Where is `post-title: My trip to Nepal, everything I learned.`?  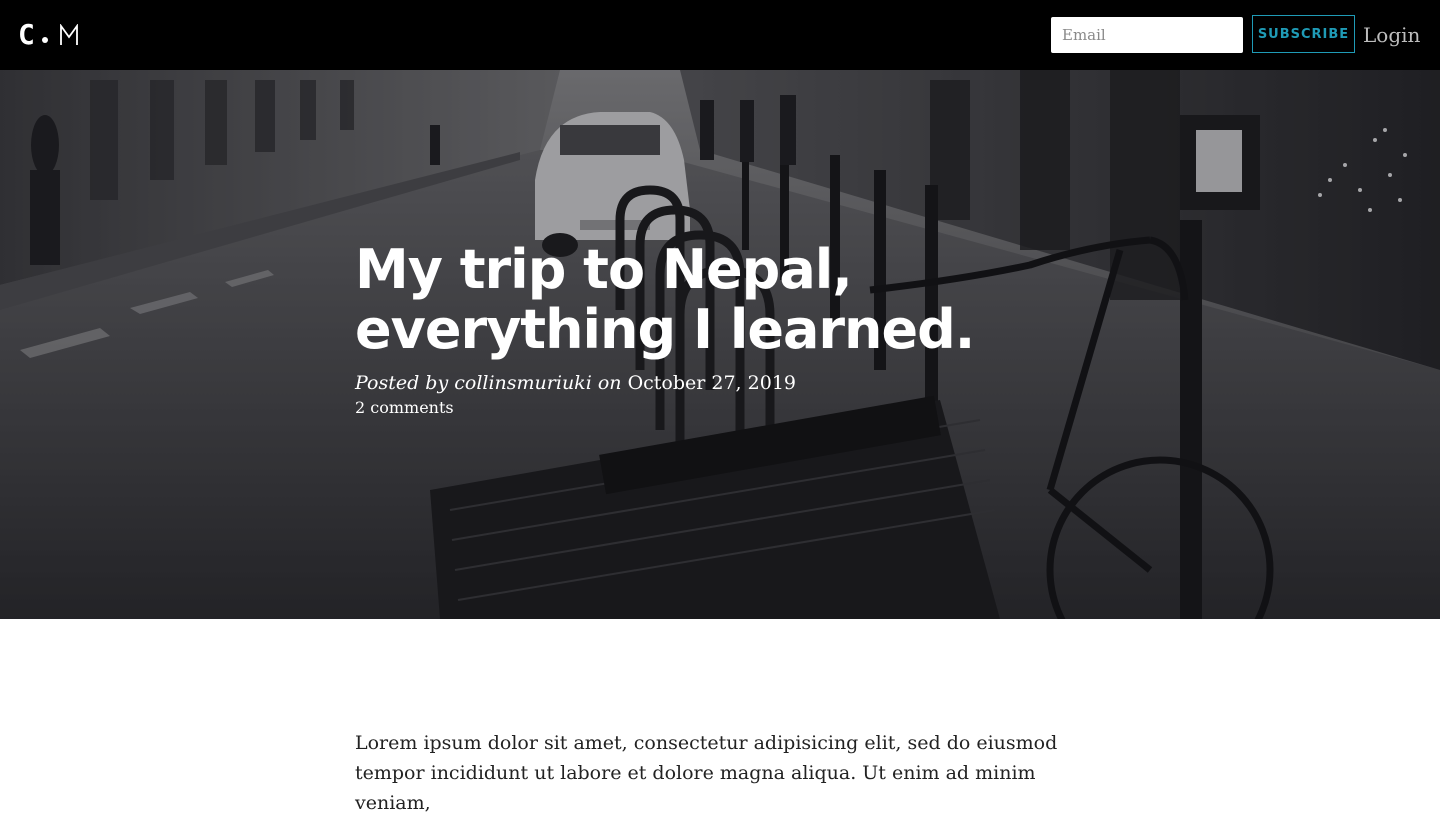 post-title: My trip to Nepal, everything I learned. is located at coordinates (735, 300).